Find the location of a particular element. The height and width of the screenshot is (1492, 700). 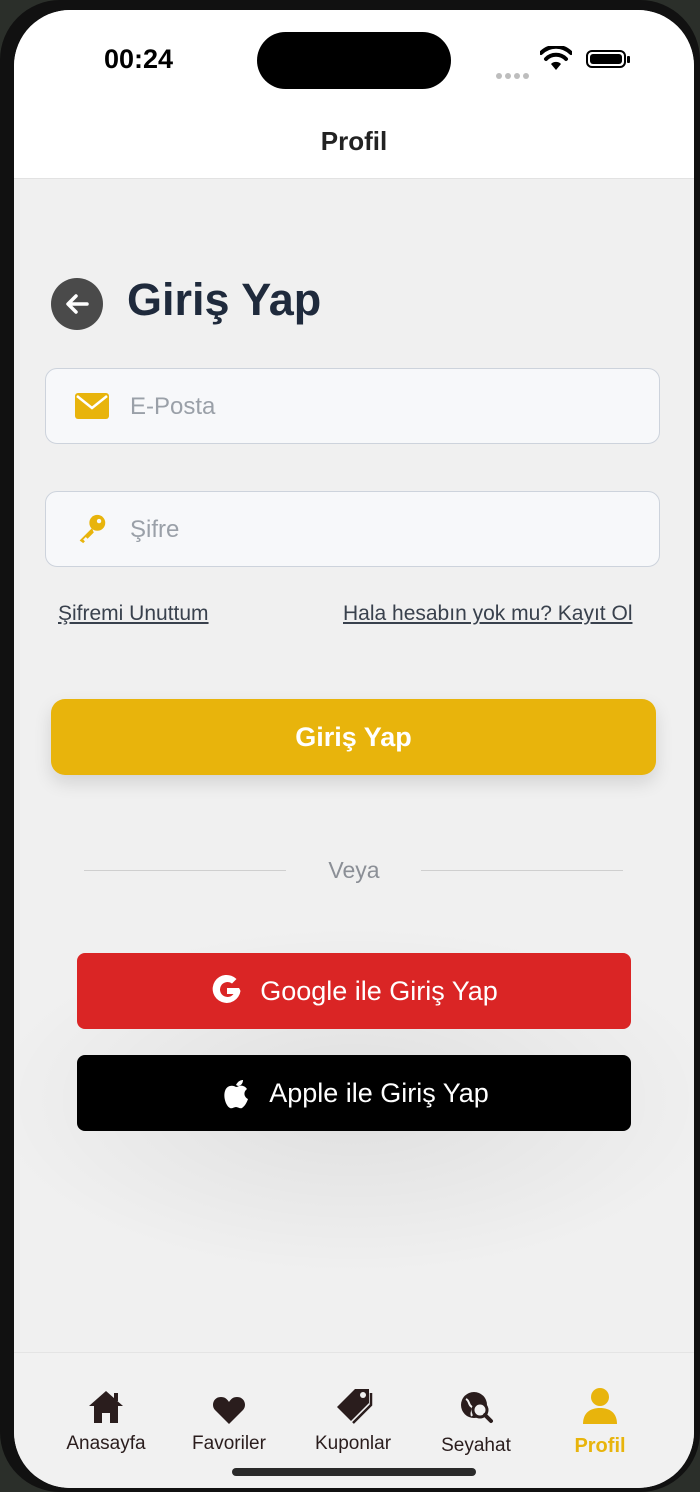

tab-seyahat: Seyahat is located at coordinates (476, 1420).